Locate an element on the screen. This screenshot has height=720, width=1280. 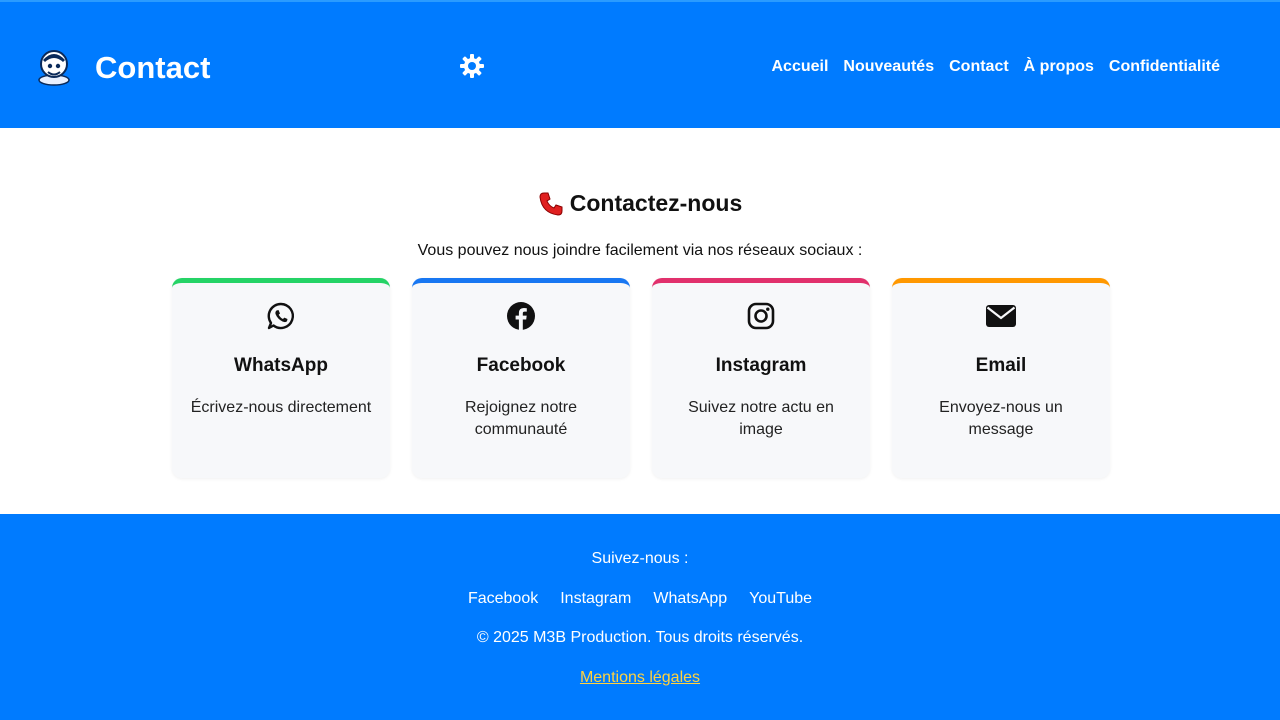
nav-link-a-propos: À propos is located at coordinates (1059, 67).